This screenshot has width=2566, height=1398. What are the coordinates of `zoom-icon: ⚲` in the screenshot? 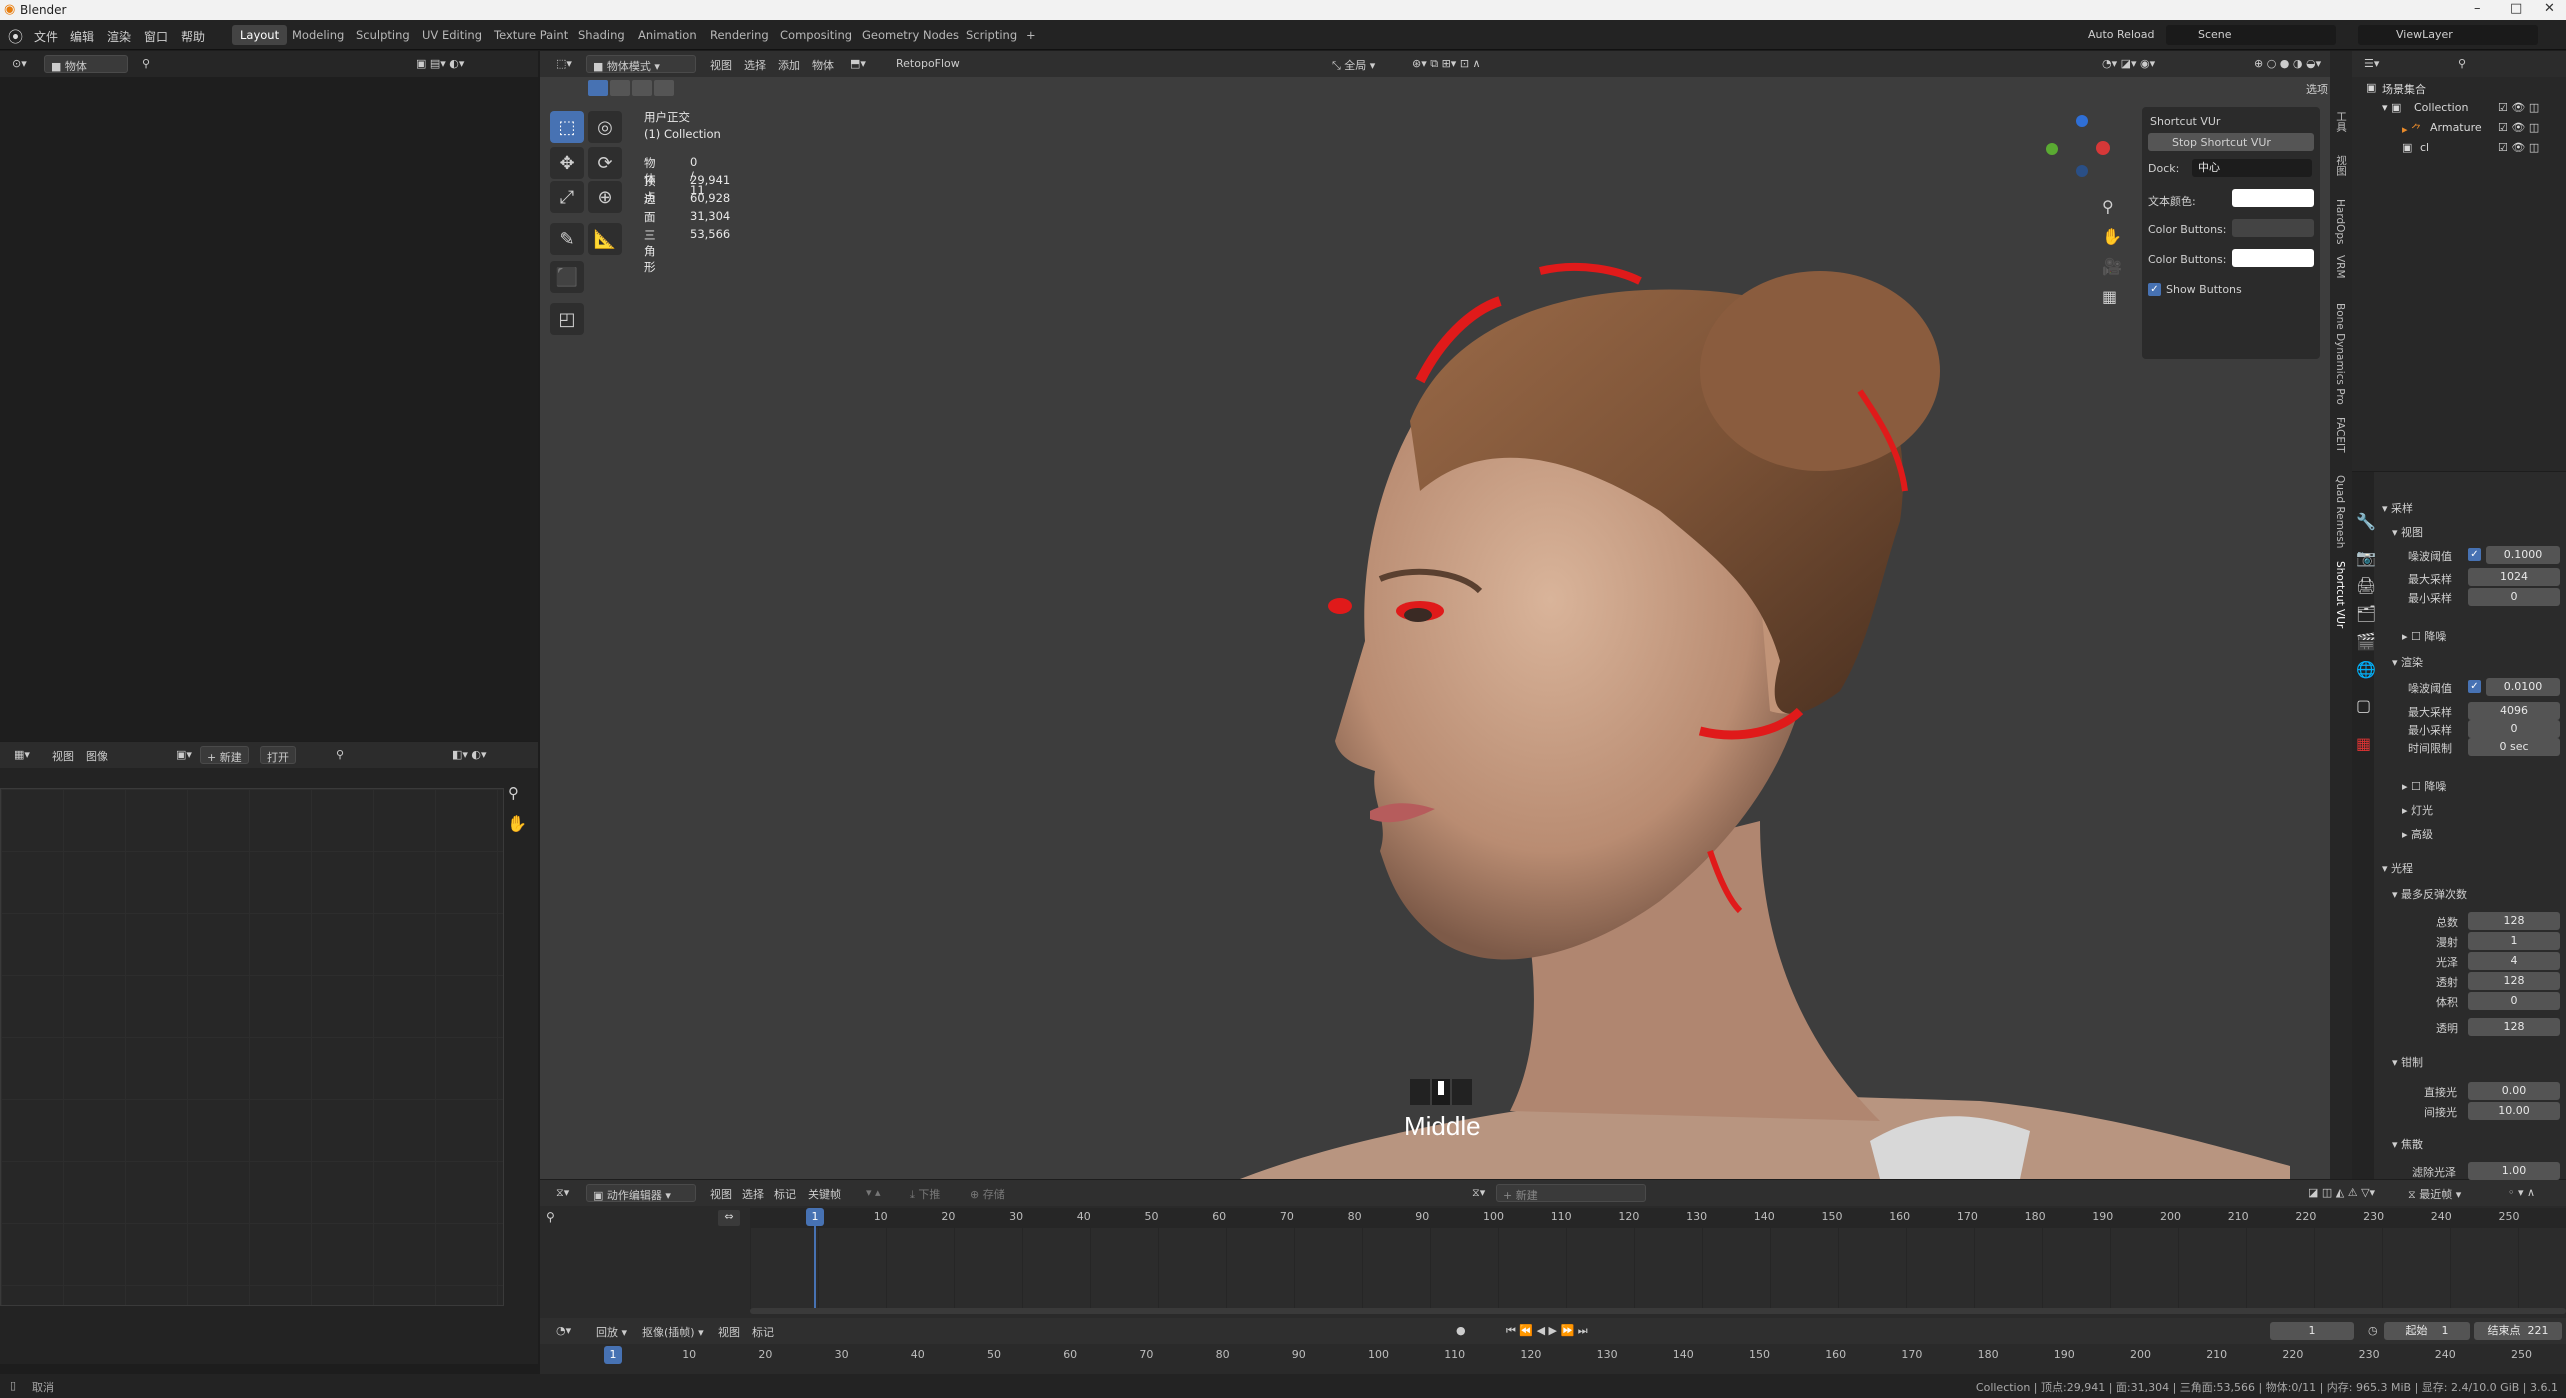 It's located at (513, 793).